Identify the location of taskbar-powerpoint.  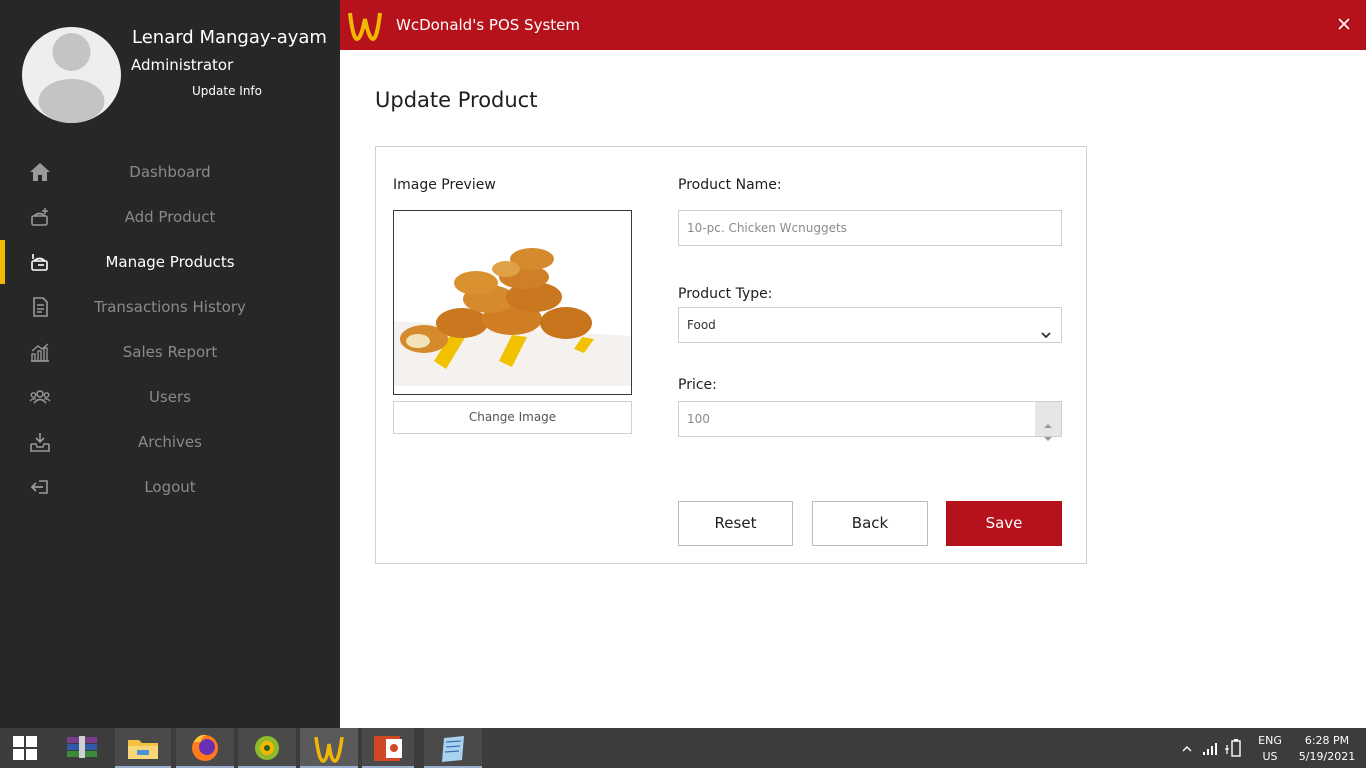
(388, 748).